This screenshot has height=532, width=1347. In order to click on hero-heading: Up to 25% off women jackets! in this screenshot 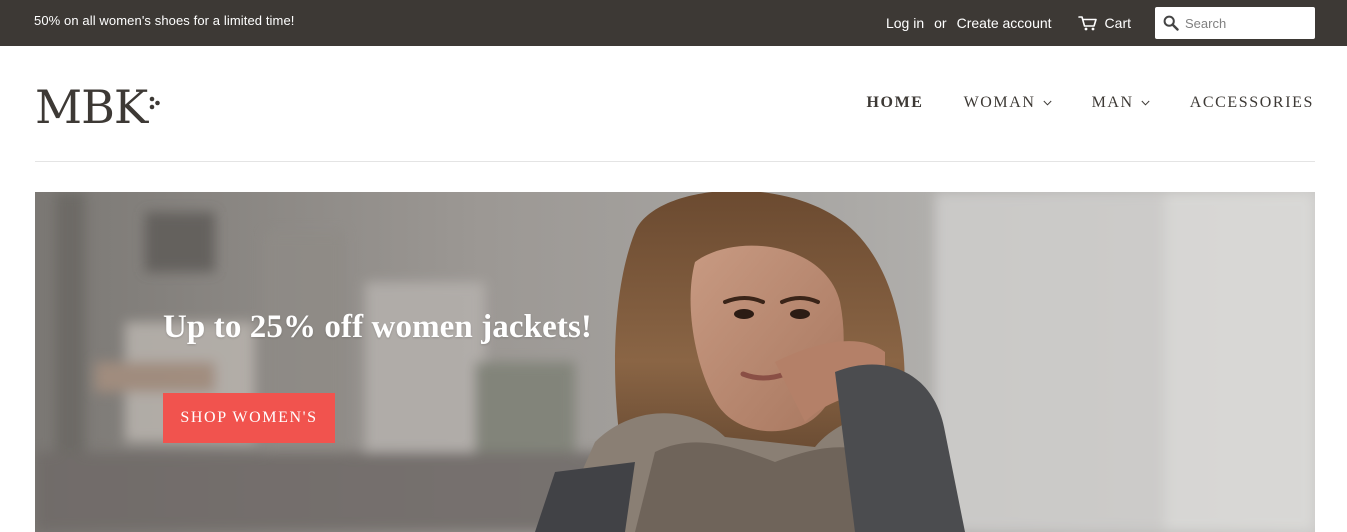, I will do `click(377, 327)`.